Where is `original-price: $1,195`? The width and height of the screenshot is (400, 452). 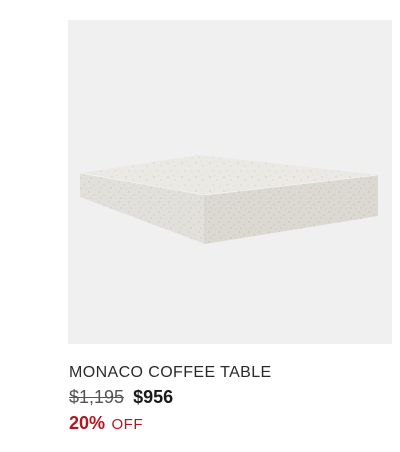 original-price: $1,195 is located at coordinates (97, 397).